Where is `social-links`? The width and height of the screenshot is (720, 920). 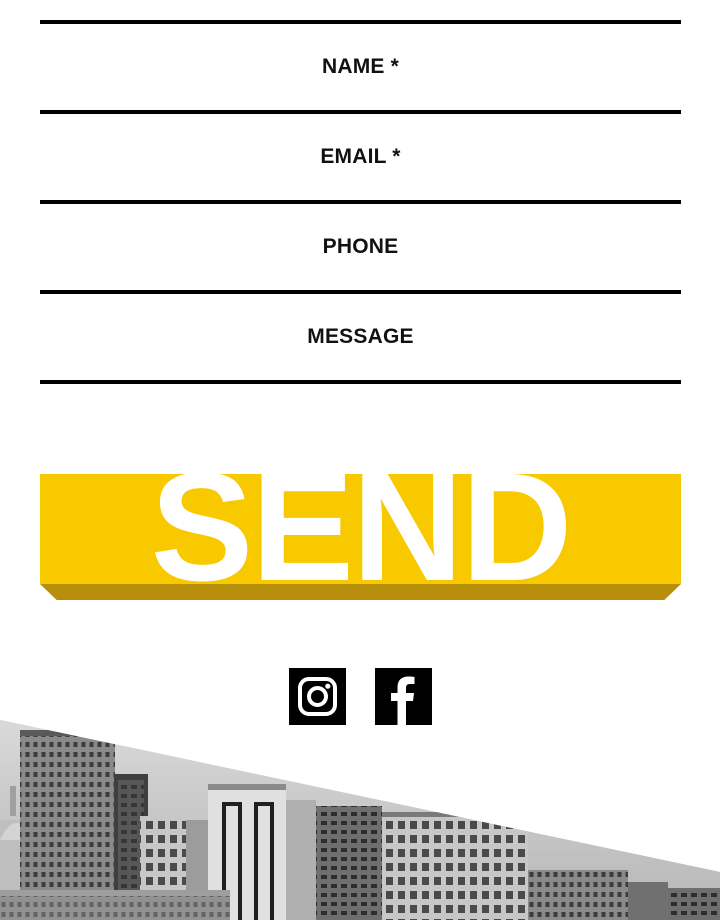 social-links is located at coordinates (360, 696).